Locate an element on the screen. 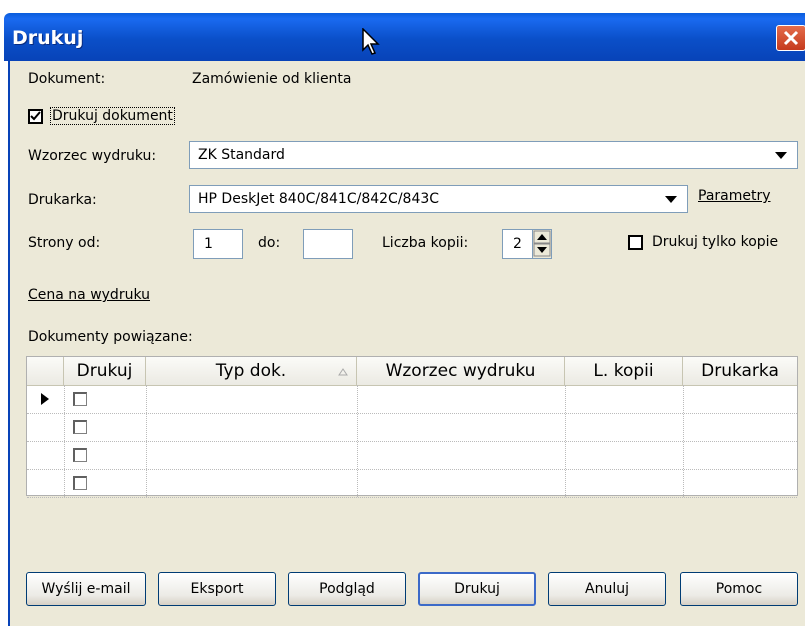 This screenshot has width=805, height=626. drukuj-dokument-box is located at coordinates (35, 116).